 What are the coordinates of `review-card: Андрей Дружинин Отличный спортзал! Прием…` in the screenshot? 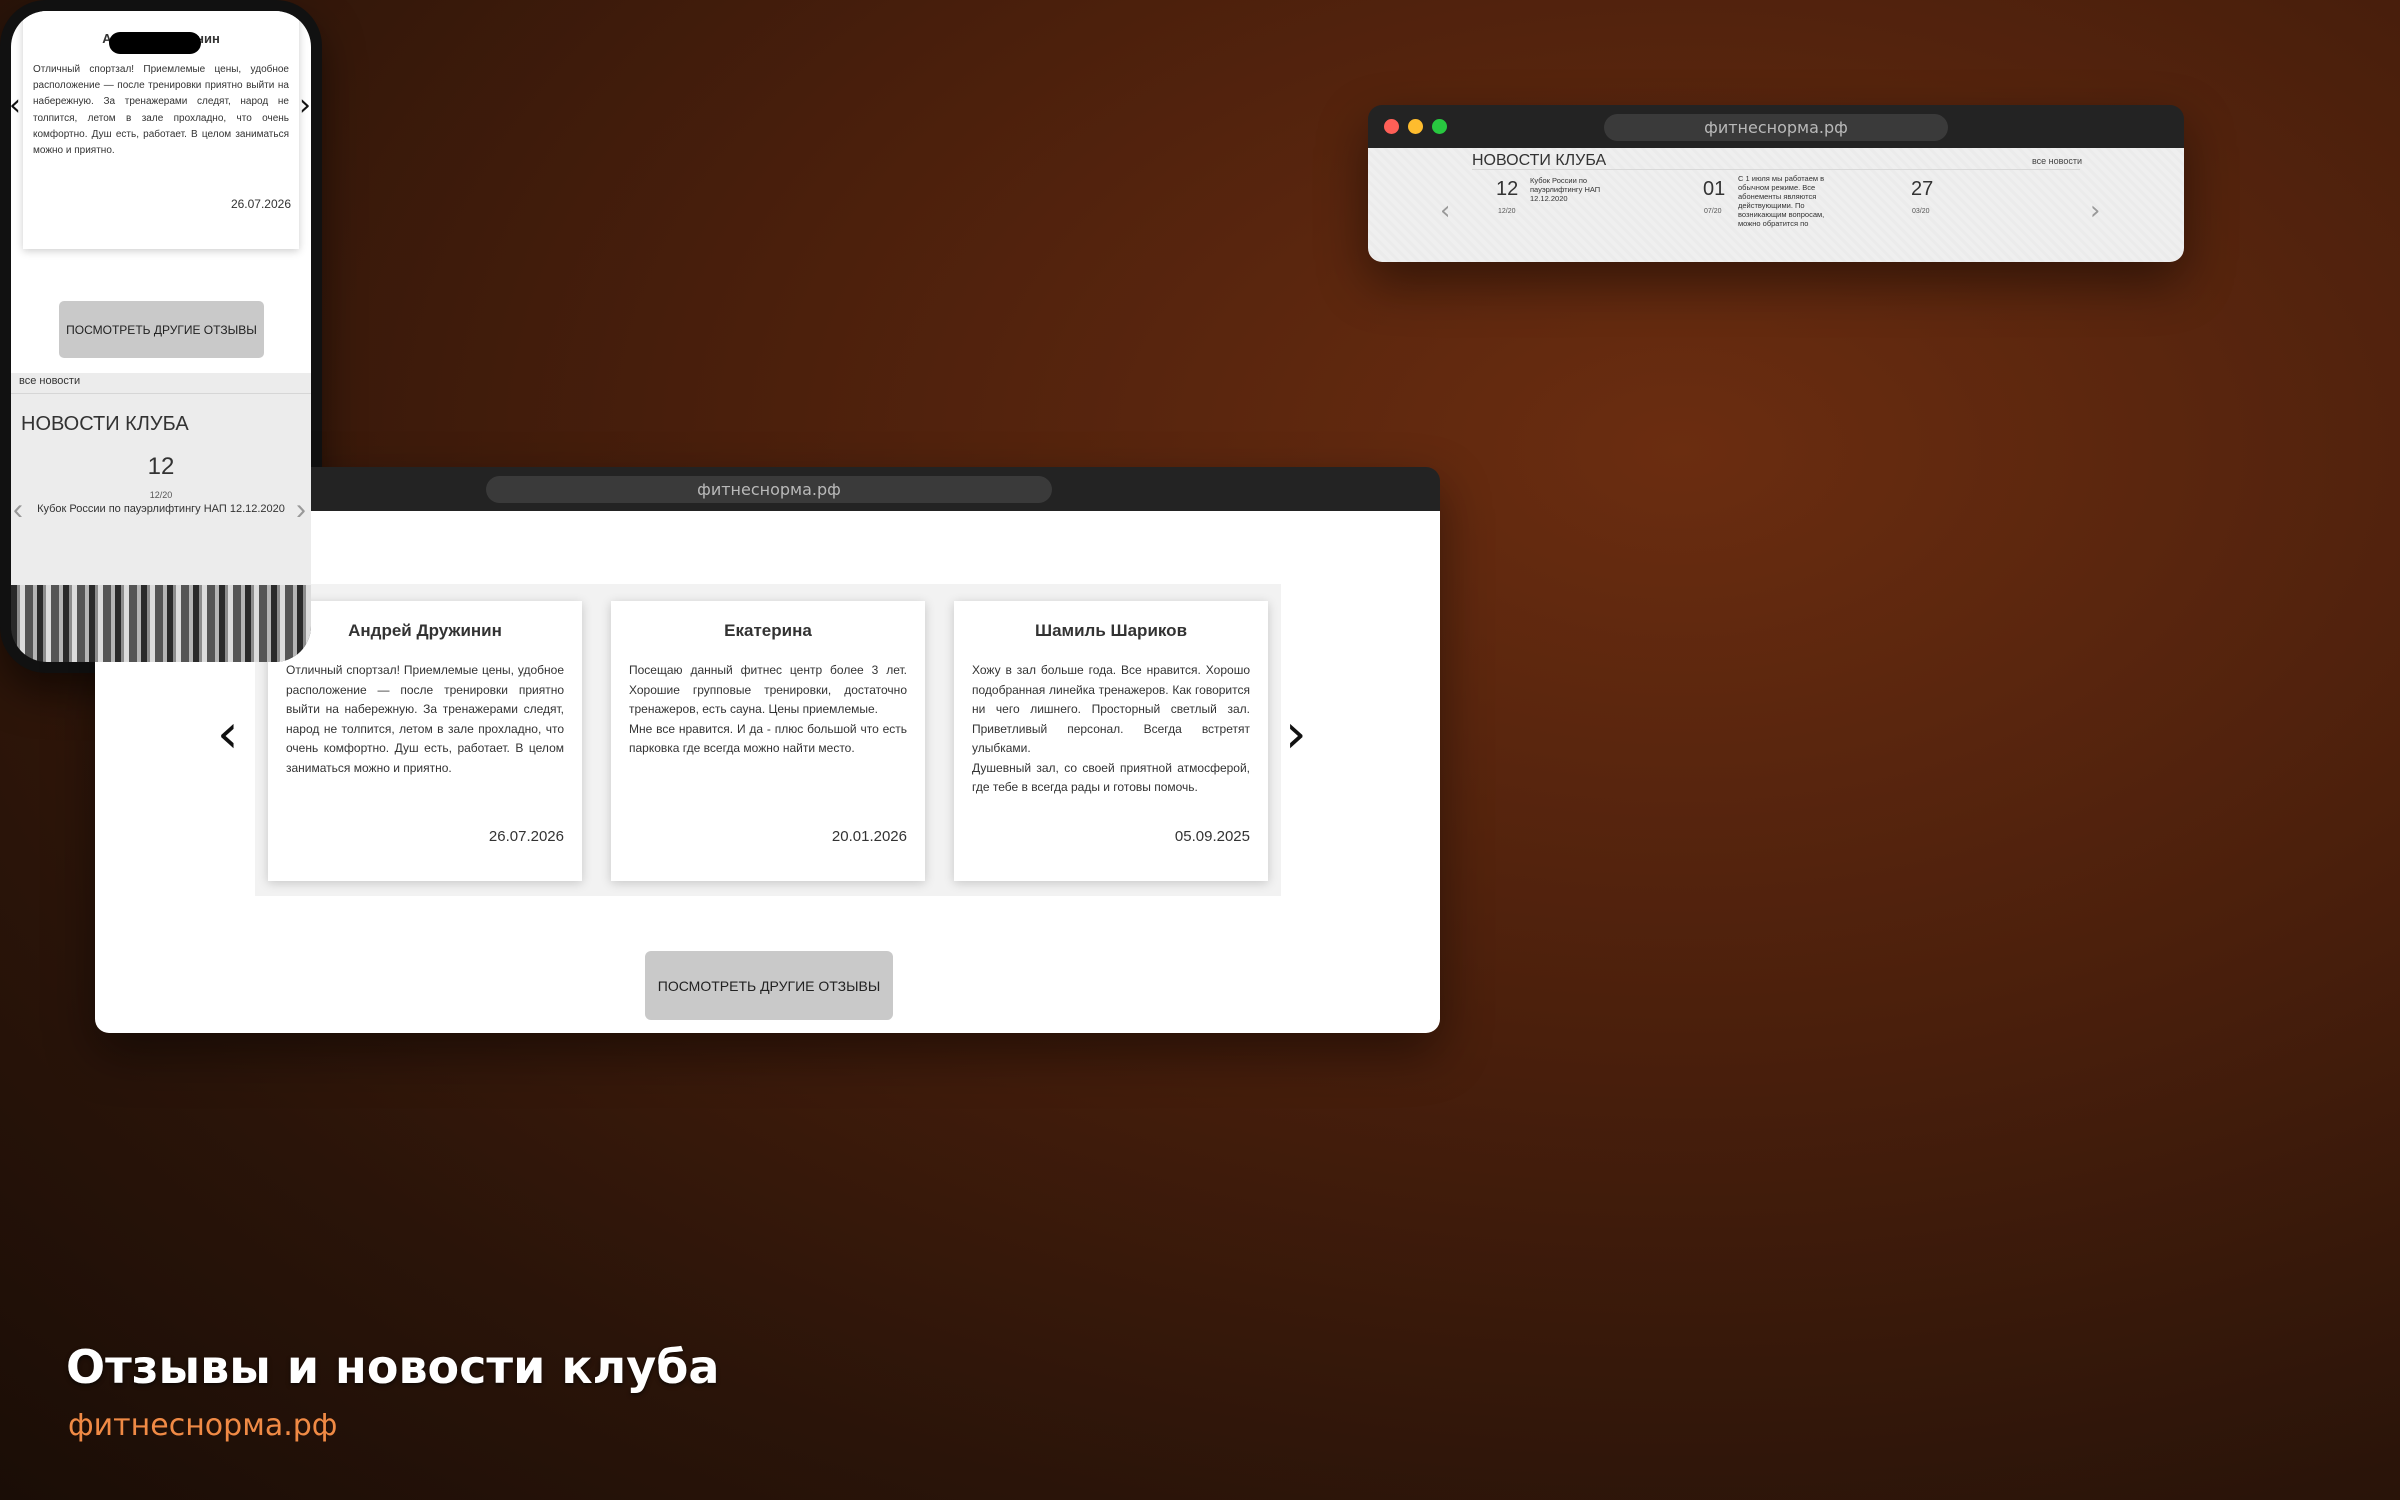 It's located at (425, 741).